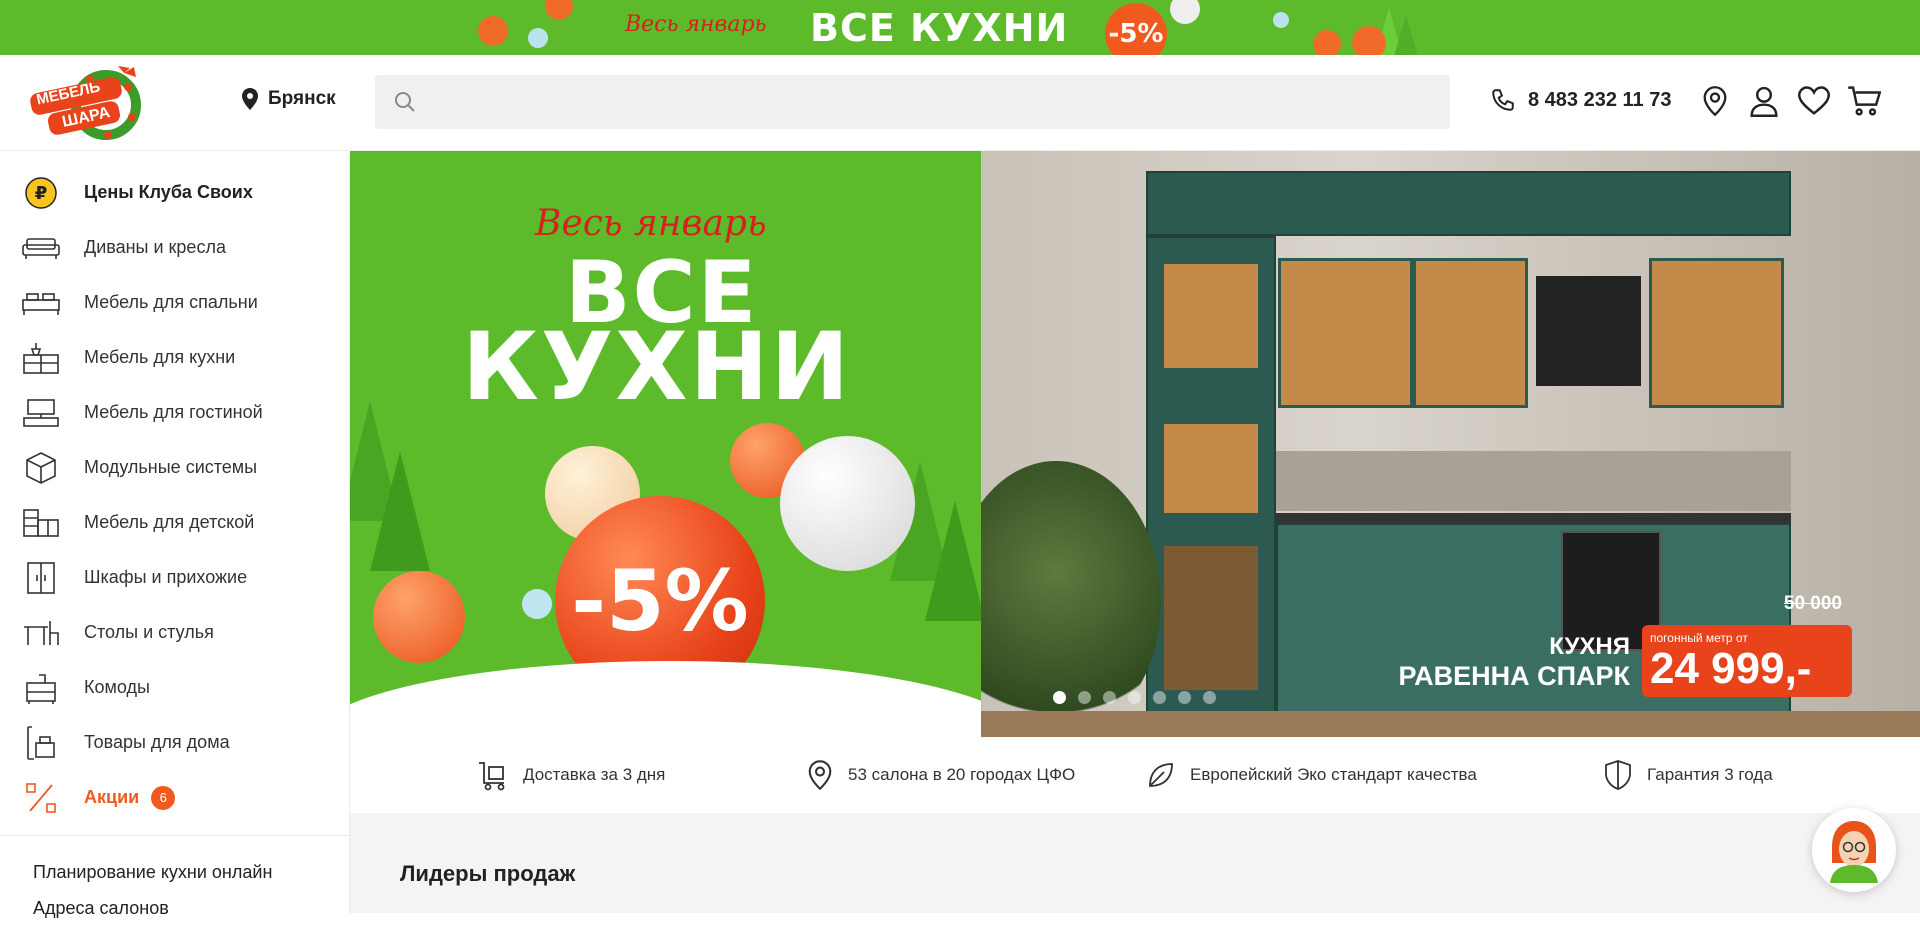 The width and height of the screenshot is (1920, 932). Describe the element at coordinates (1710, 774) in the screenshot. I see `advantage-text: Гарантия 3 года` at that location.